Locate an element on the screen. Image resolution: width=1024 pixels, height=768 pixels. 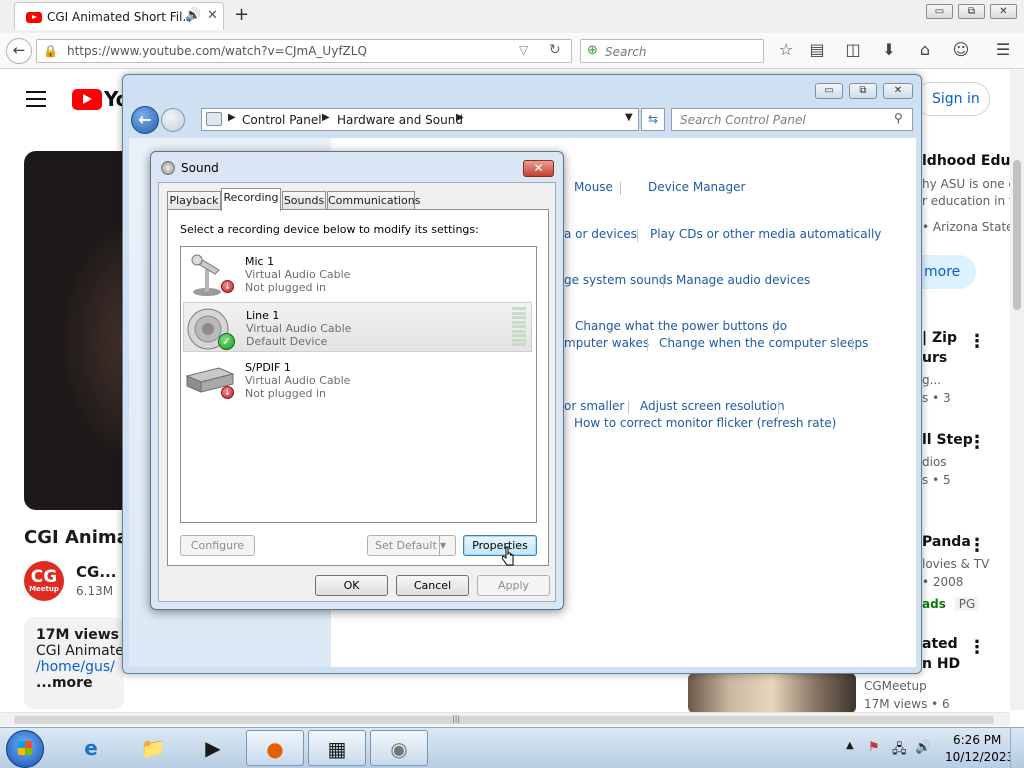
apply-button: Apply is located at coordinates (513, 585).